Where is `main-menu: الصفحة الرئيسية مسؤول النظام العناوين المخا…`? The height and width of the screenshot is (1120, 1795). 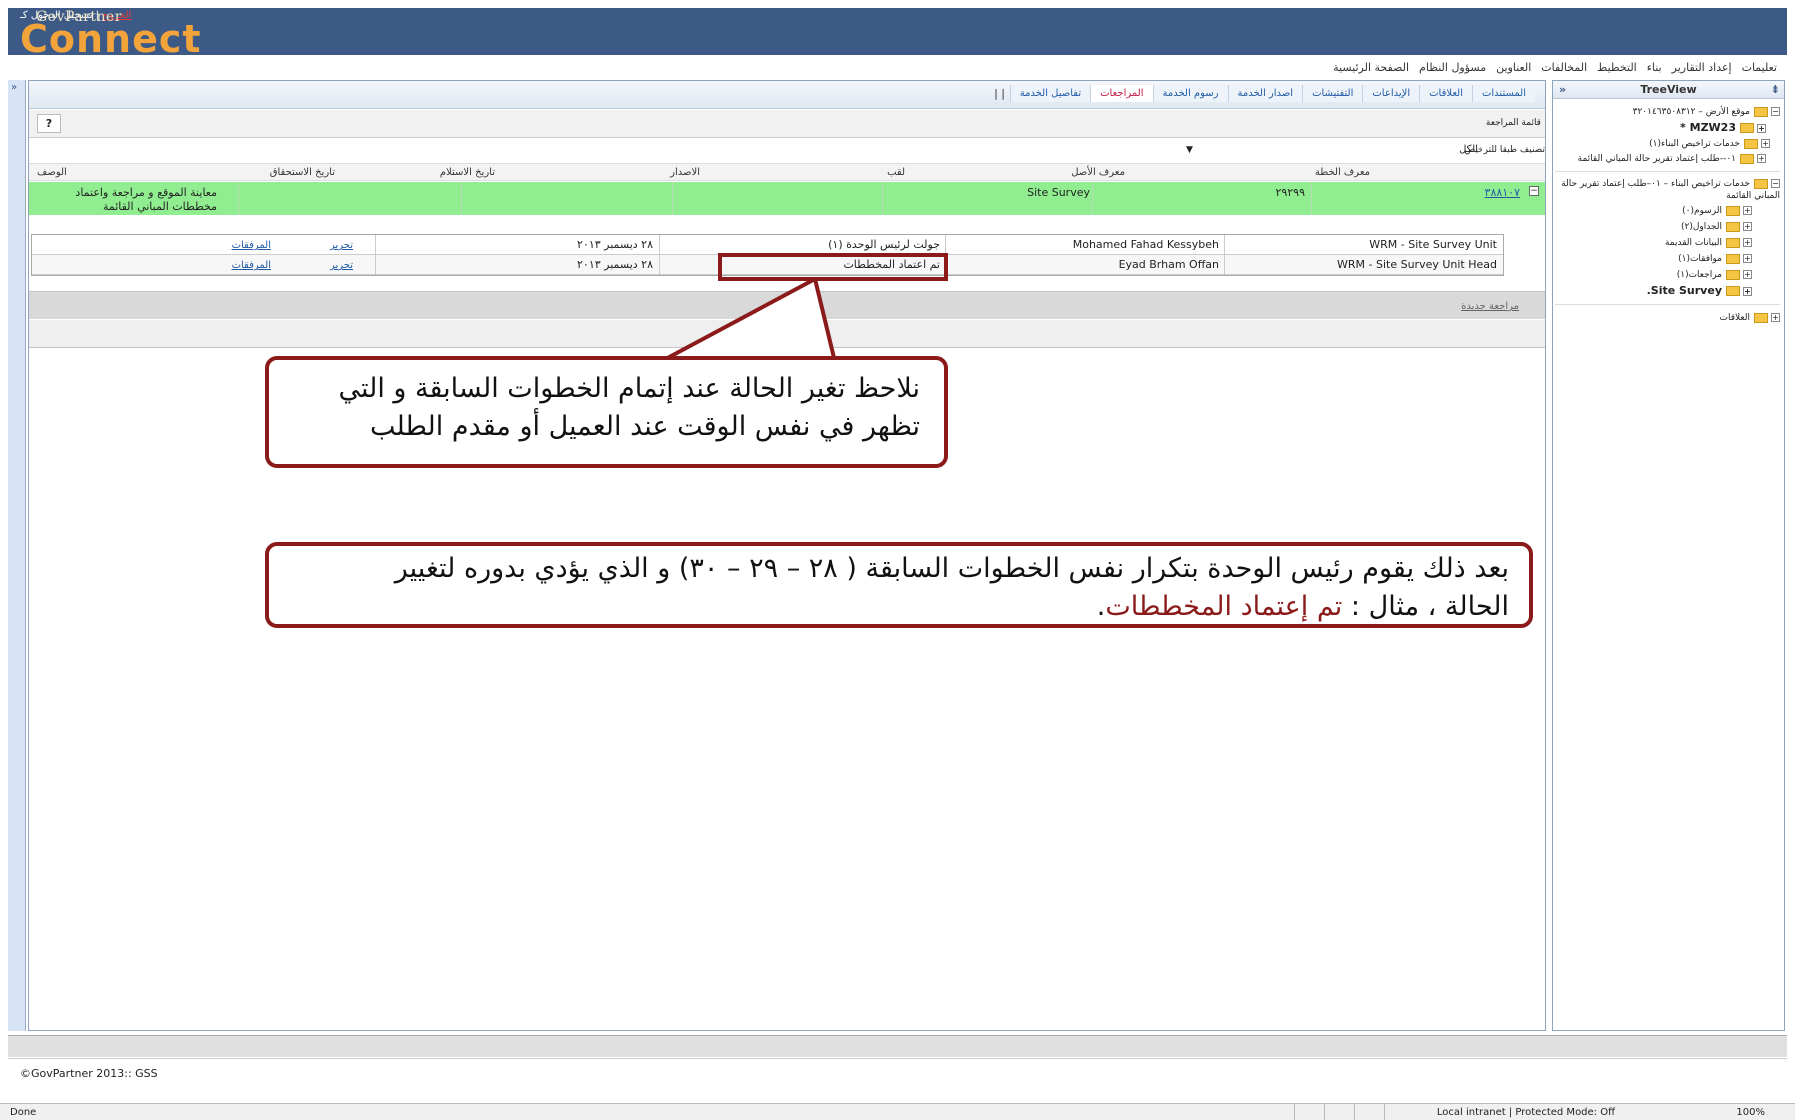 main-menu: الصفحة الرئيسية مسؤول النظام العناوين المخا… is located at coordinates (897, 68).